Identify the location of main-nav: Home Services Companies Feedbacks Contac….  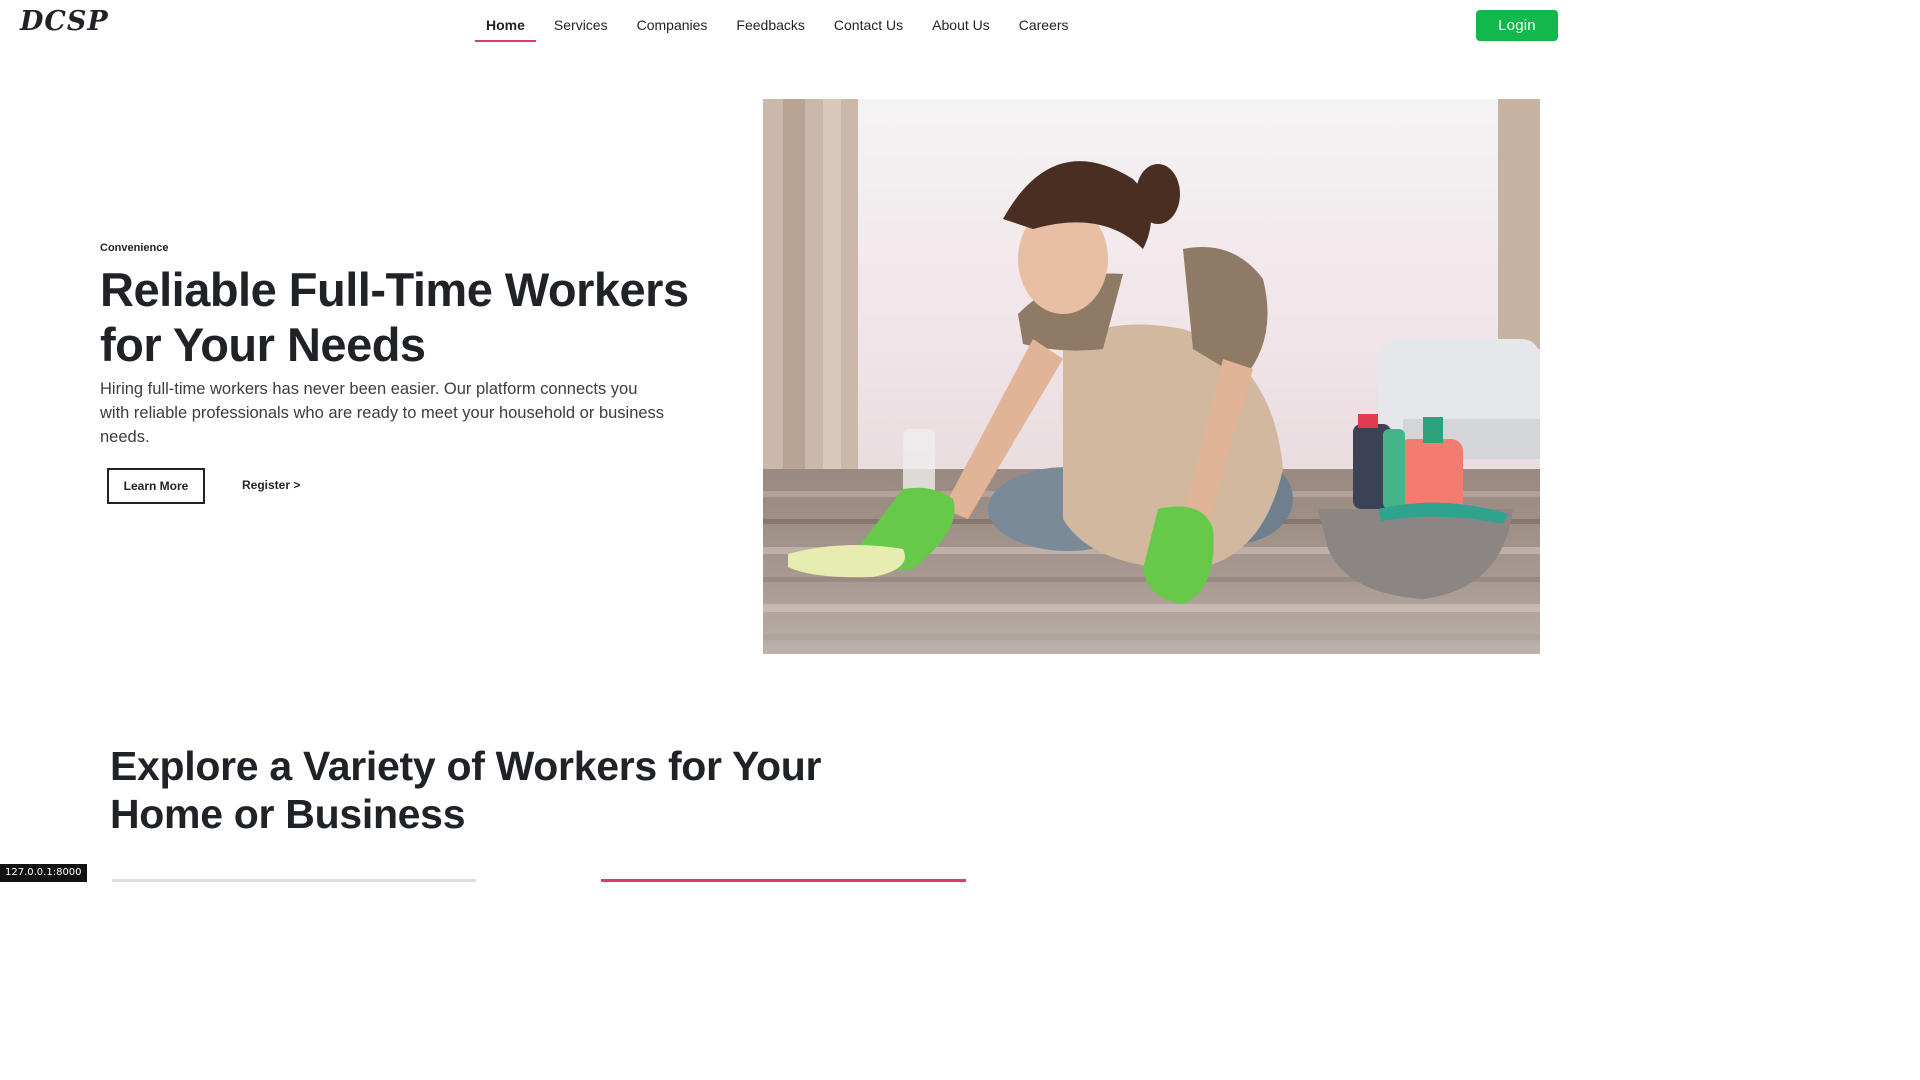
(781, 24).